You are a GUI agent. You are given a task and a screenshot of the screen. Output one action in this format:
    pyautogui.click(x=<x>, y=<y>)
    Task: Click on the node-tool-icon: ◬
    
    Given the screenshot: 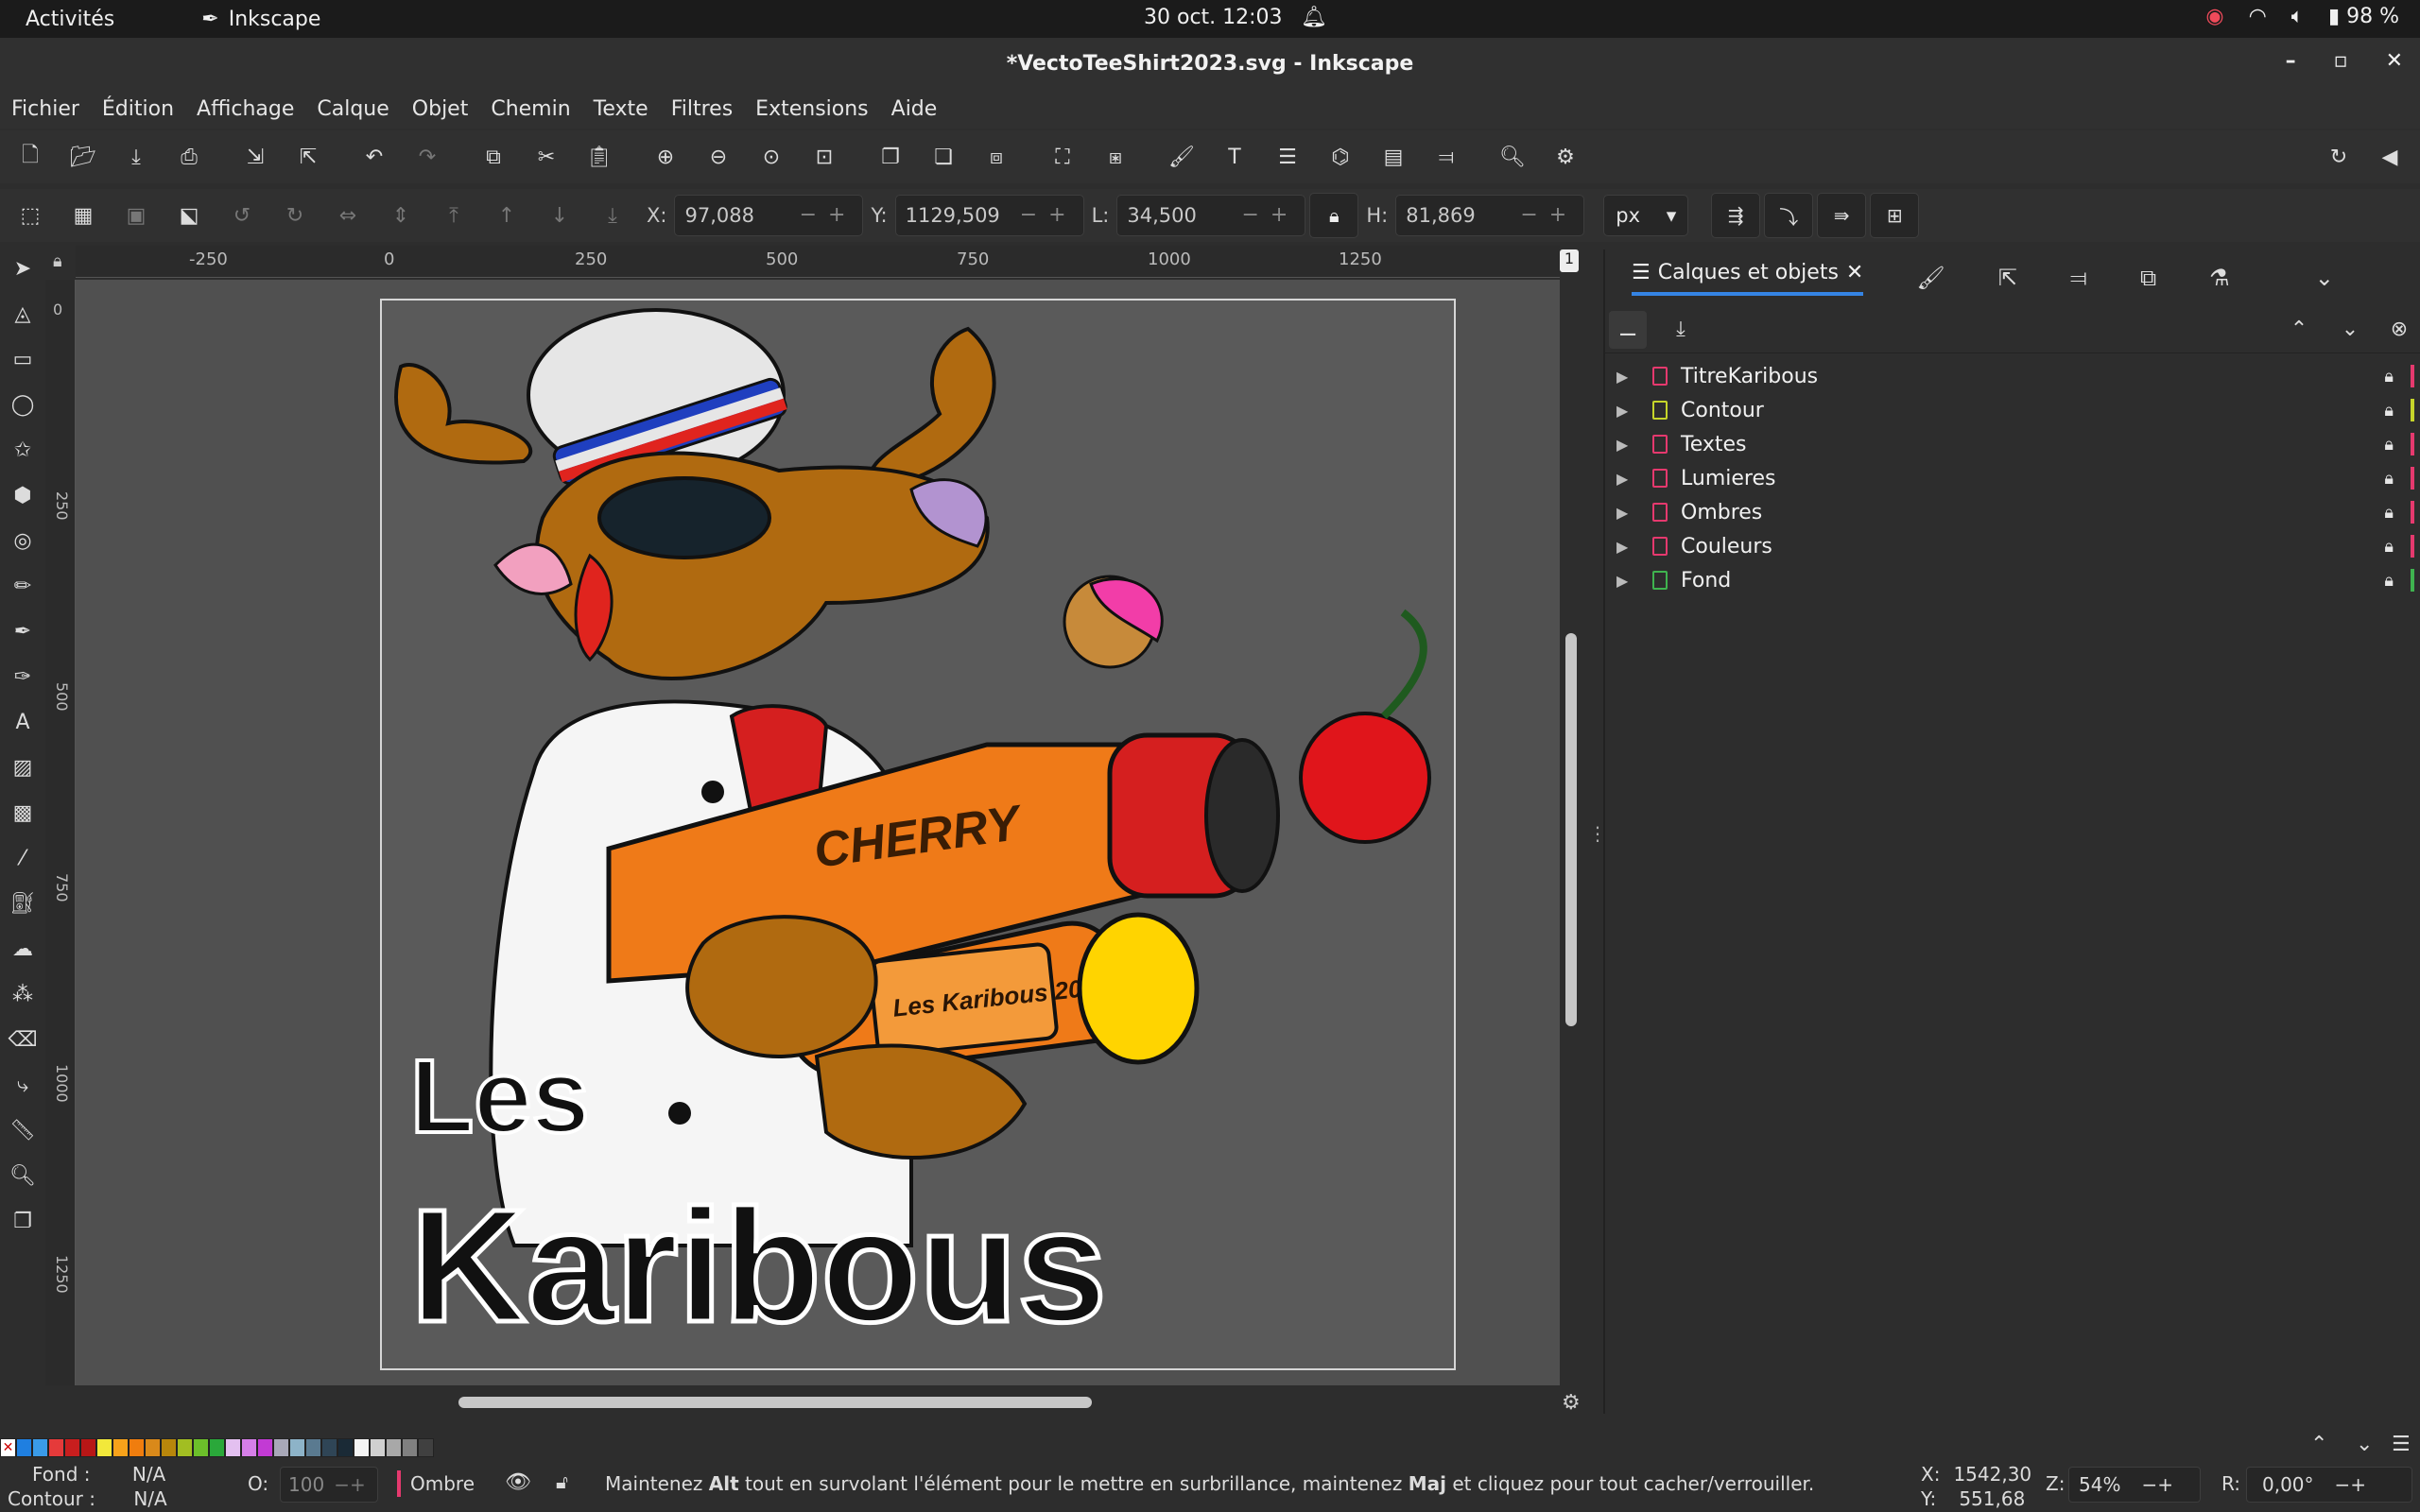 What is the action you would take?
    pyautogui.click(x=22, y=313)
    